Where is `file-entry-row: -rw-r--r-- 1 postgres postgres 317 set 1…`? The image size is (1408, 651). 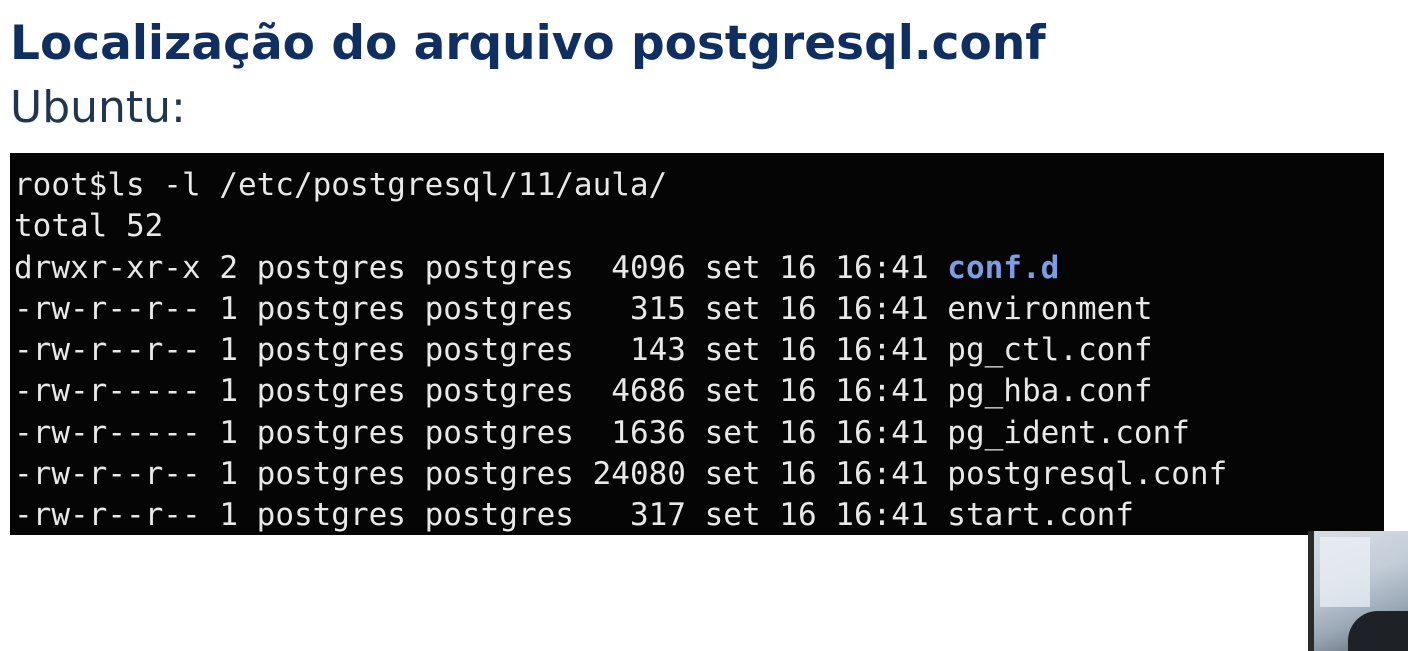 file-entry-row: -rw-r--r-- 1 postgres postgres 317 set 1… is located at coordinates (699, 515).